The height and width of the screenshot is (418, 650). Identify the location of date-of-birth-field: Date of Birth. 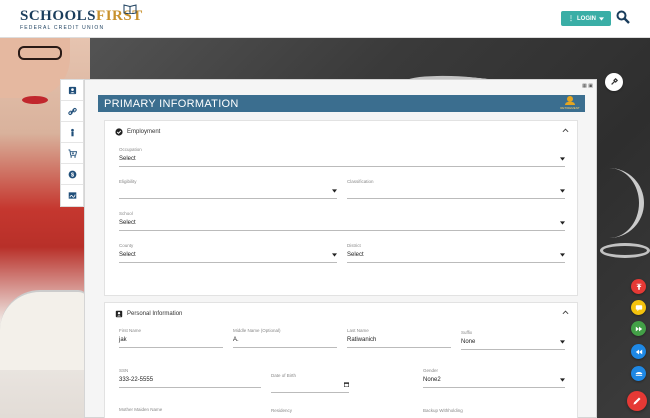
(310, 383).